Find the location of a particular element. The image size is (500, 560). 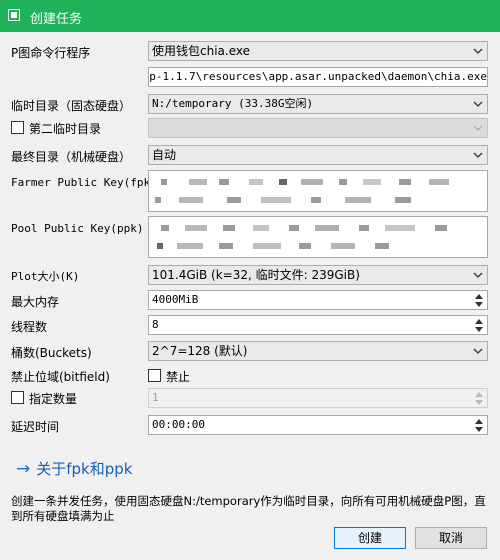

delay-value: 00:00:00 is located at coordinates (178, 424).